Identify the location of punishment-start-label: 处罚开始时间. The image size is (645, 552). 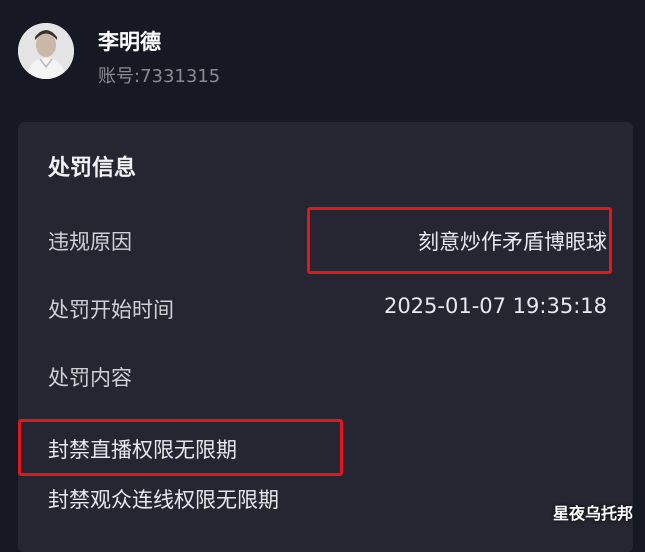
(111, 310).